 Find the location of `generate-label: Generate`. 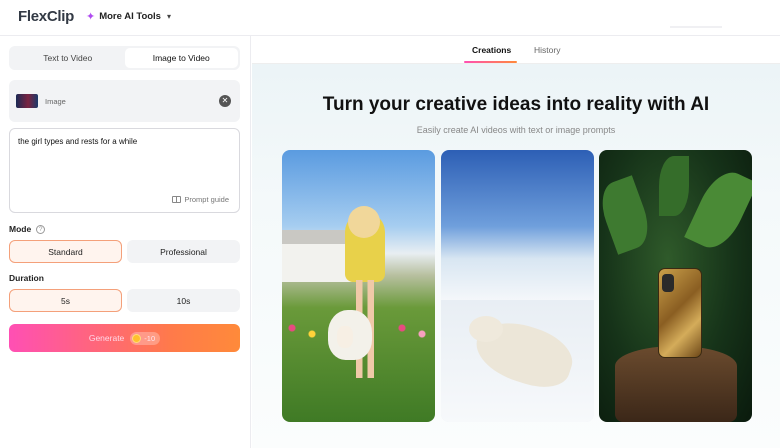

generate-label: Generate is located at coordinates (106, 338).